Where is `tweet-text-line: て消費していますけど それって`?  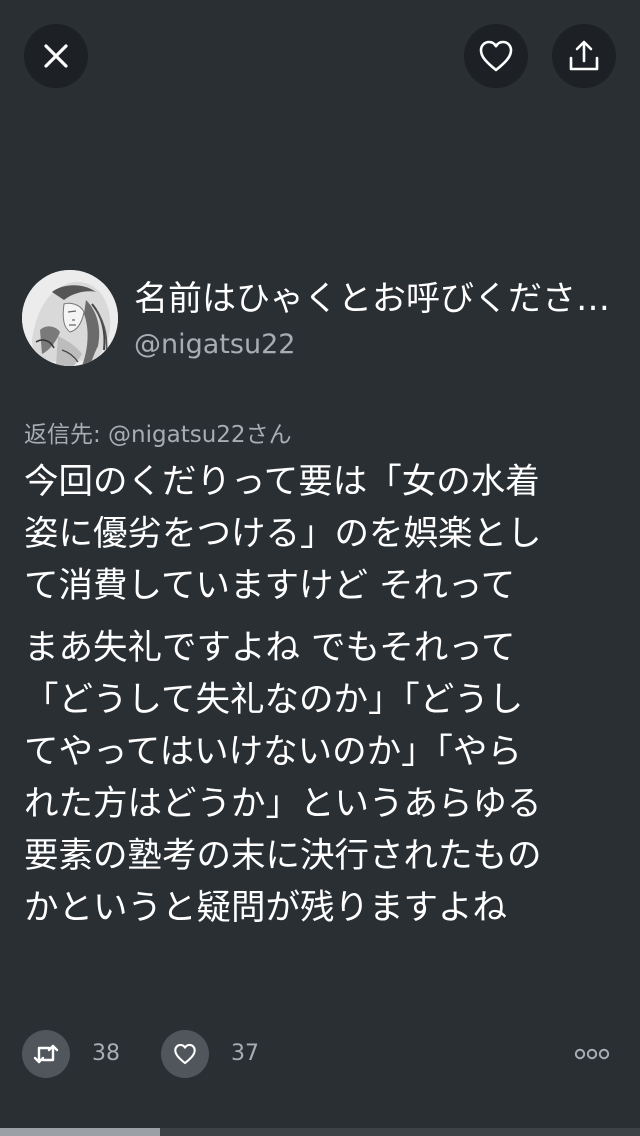 tweet-text-line: て消費していますけど それって is located at coordinates (270, 586).